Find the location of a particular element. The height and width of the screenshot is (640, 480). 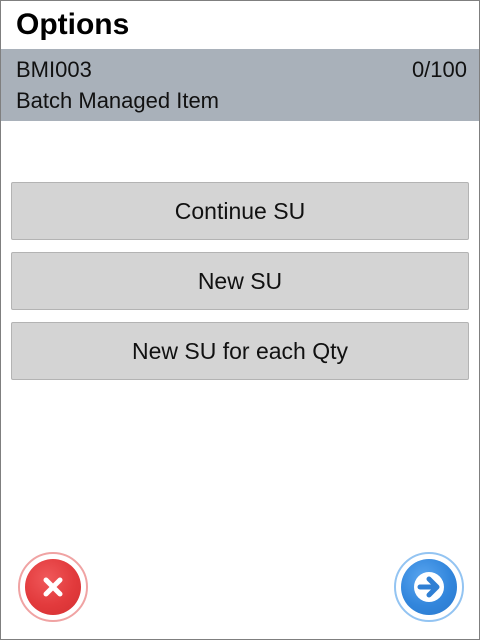

next-button is located at coordinates (429, 587).